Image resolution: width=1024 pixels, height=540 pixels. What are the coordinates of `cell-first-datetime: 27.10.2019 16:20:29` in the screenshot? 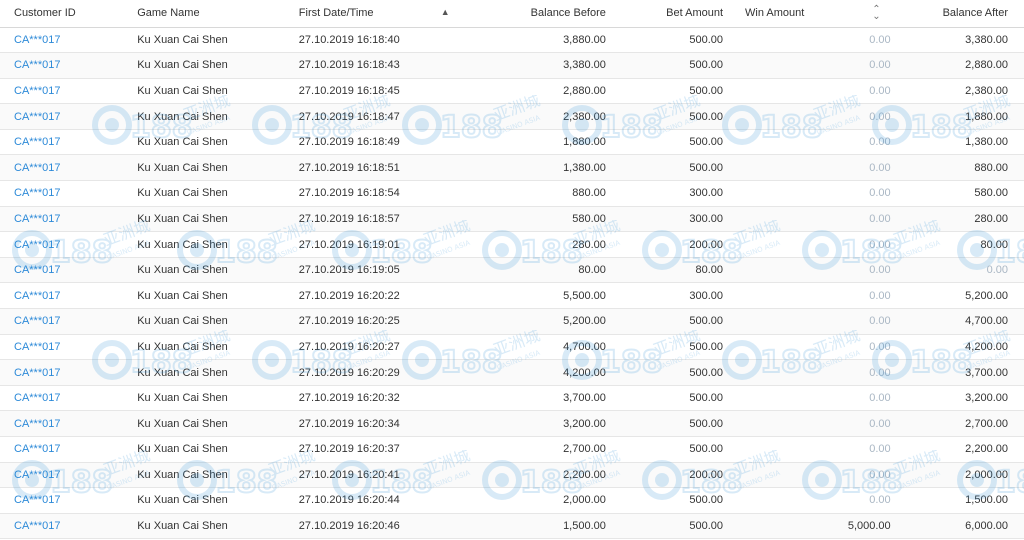 It's located at (370, 372).